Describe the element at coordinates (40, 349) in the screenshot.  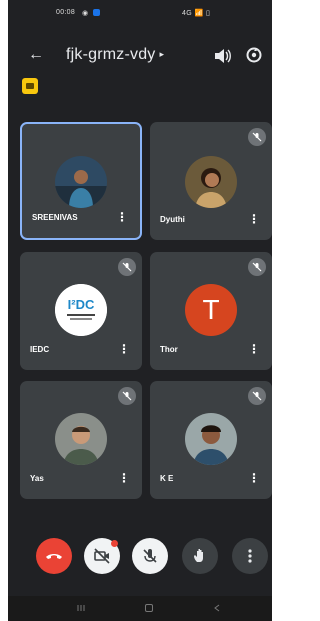
I see `participant-name: IEDC` at that location.